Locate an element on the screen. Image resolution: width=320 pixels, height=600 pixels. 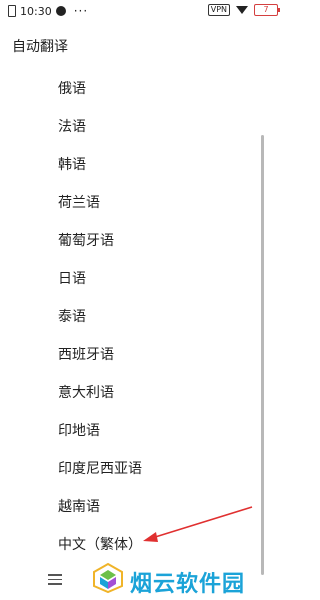
language-item: 日语 is located at coordinates (72, 278).